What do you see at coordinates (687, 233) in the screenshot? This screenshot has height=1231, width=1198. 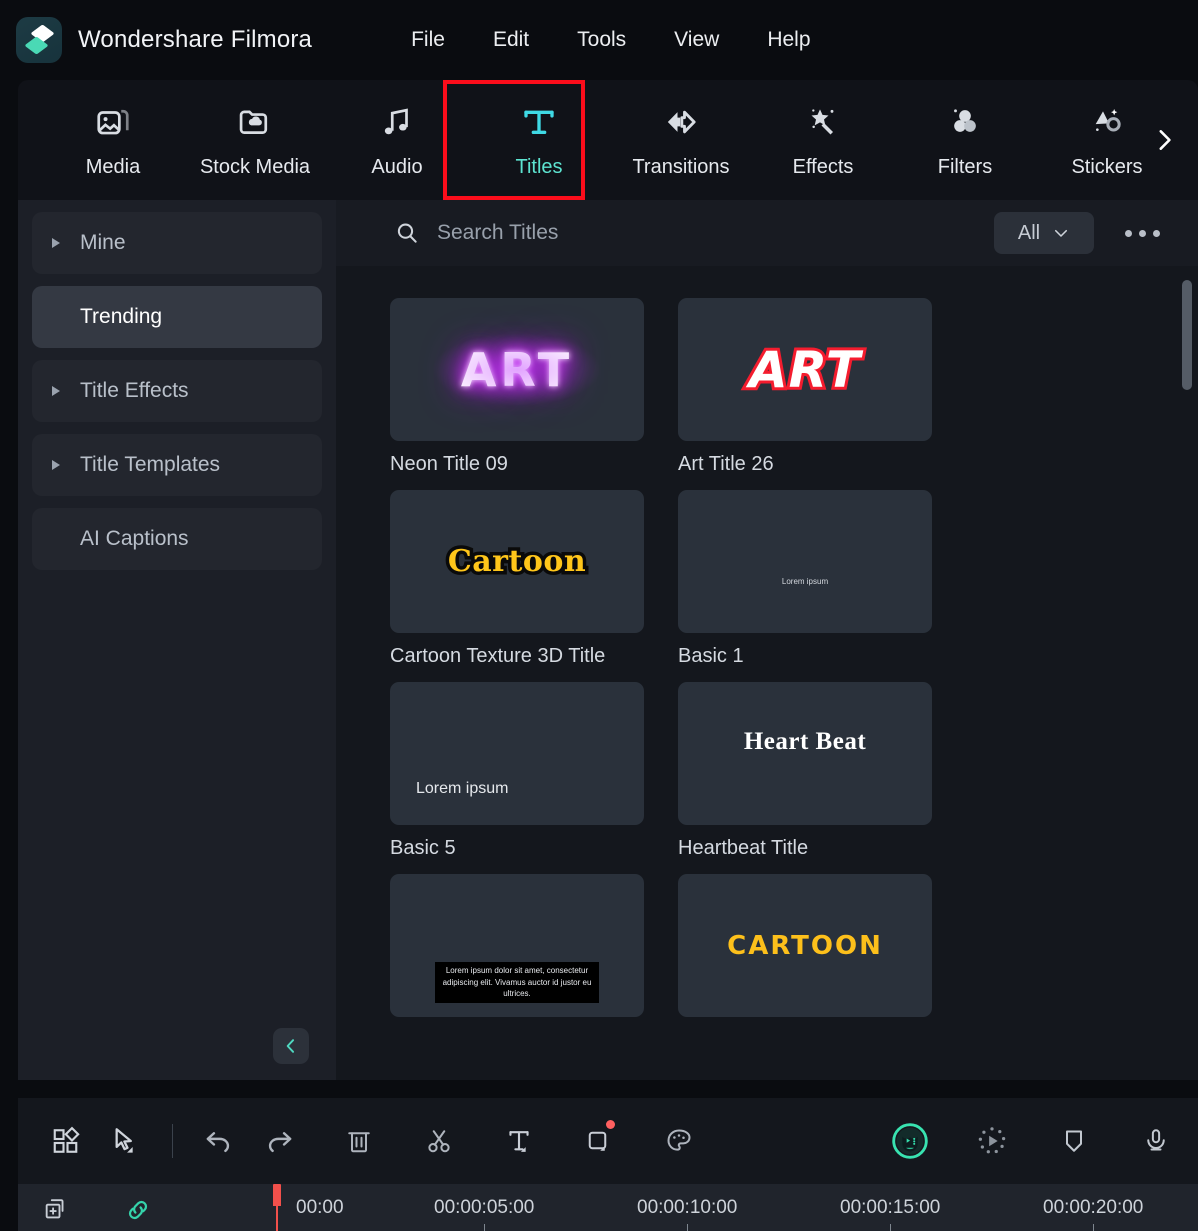 I see `search-input` at bounding box center [687, 233].